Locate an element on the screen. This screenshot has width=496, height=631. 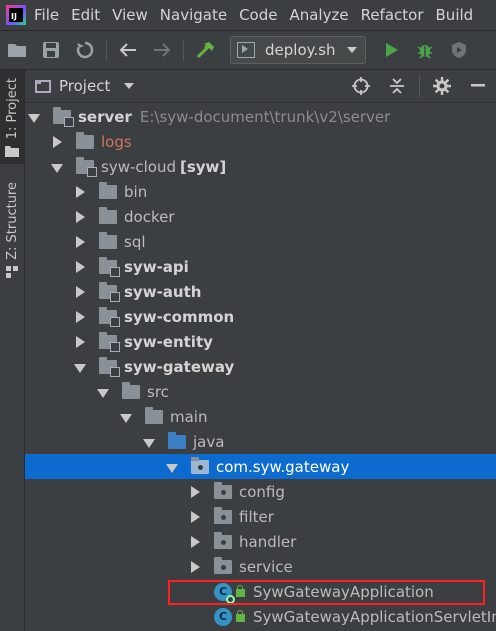
sync-icon is located at coordinates (85, 50).